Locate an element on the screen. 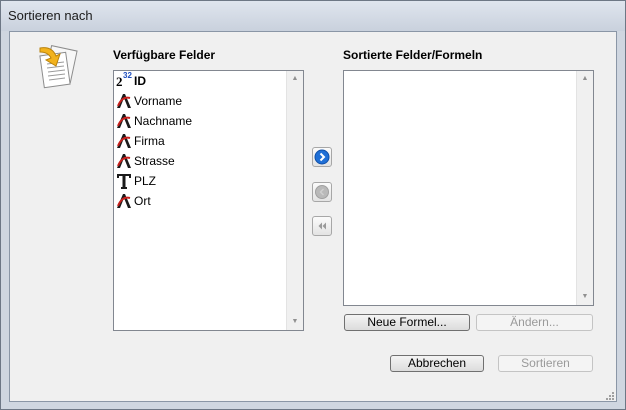  list-item-label: ID is located at coordinates (140, 81).